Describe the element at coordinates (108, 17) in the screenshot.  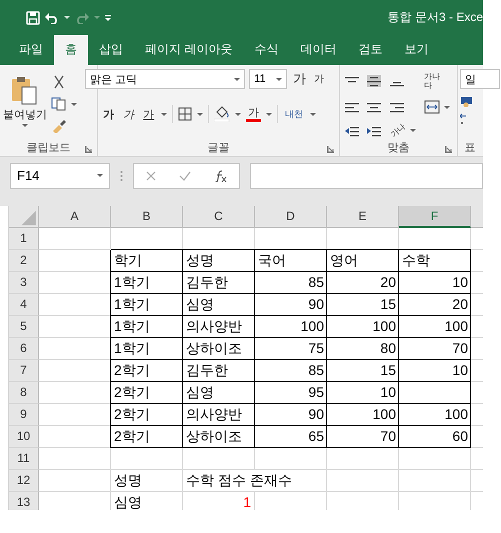
I see `customize-icon` at that location.